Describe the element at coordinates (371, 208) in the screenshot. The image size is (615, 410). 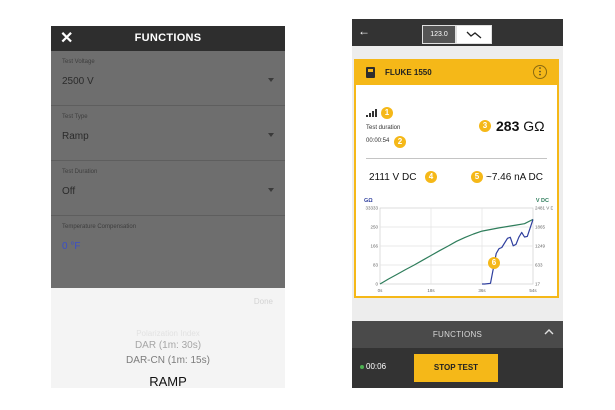
I see `left-tick-label: 33333` at that location.